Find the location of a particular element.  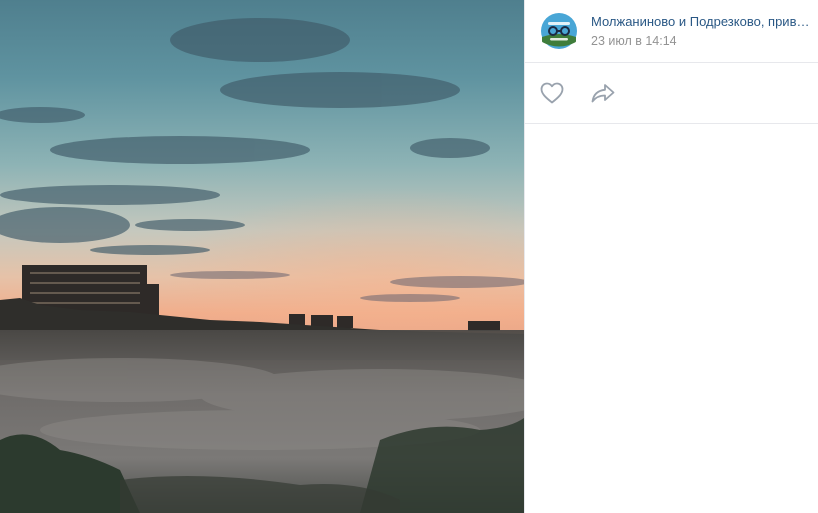

share-arrow-icon is located at coordinates (603, 93).